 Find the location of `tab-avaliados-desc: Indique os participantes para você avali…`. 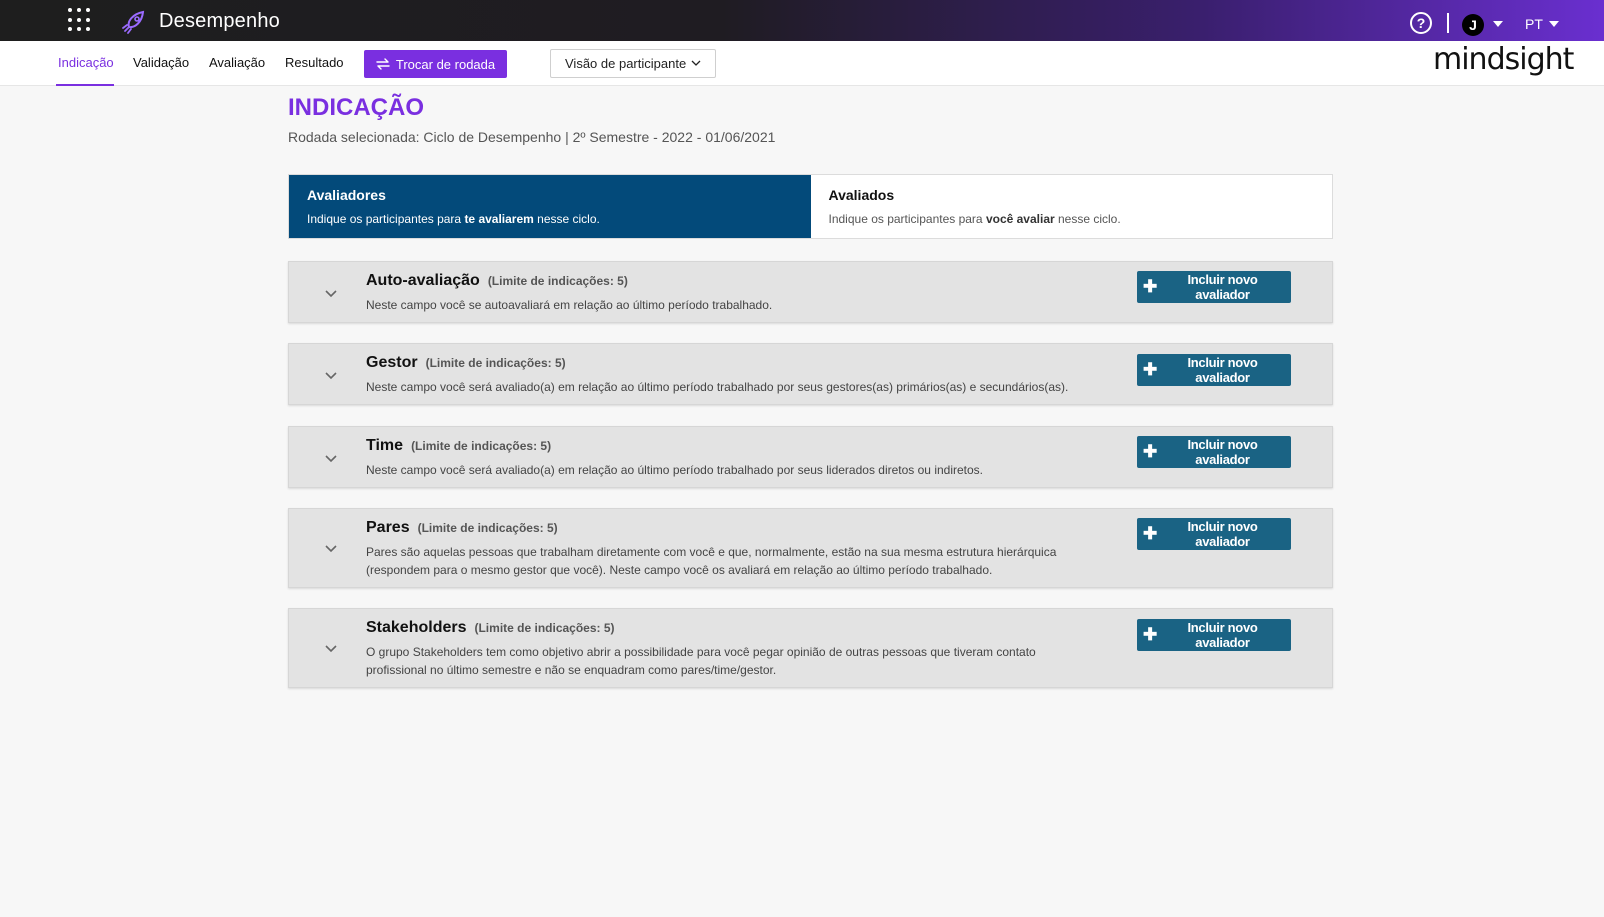

tab-avaliados-desc: Indique os participantes para você avali… is located at coordinates (974, 219).